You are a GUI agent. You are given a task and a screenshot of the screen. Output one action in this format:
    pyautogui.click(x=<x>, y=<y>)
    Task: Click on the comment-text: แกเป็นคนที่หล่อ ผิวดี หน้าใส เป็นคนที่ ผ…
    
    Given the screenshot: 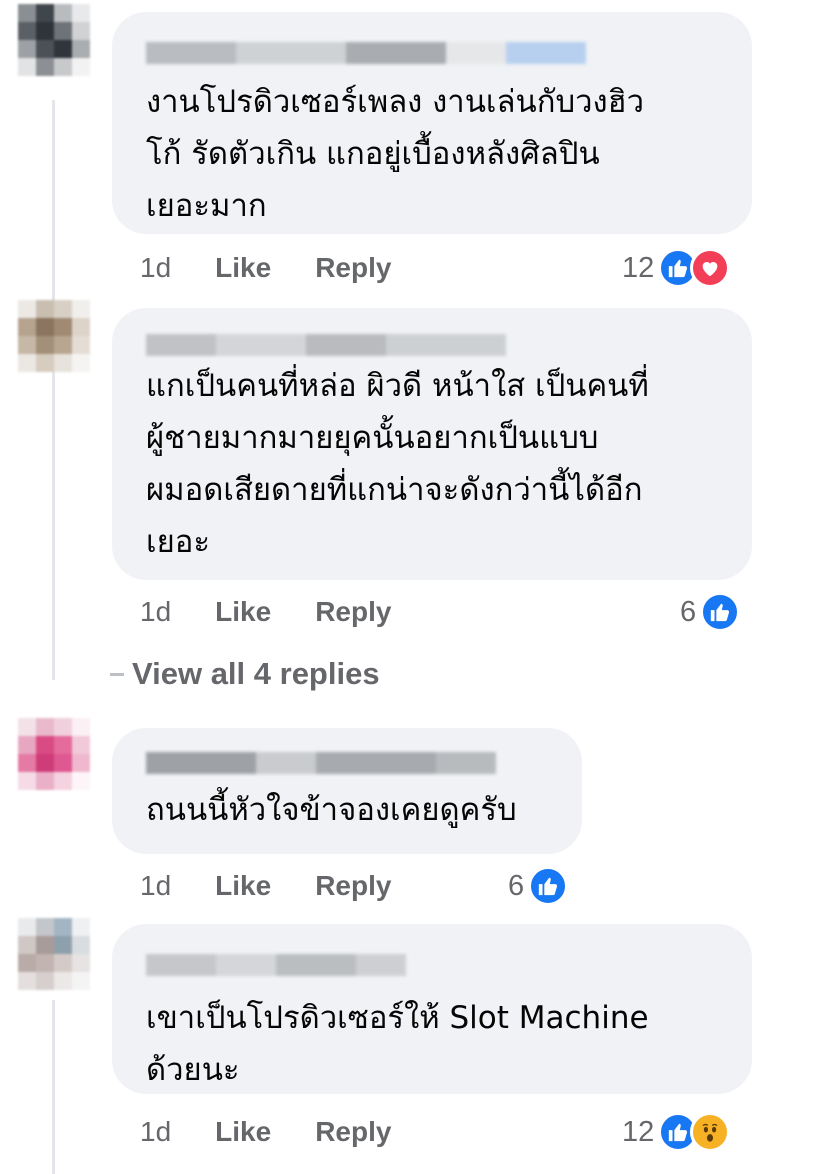 What is the action you would take?
    pyautogui.click(x=397, y=464)
    